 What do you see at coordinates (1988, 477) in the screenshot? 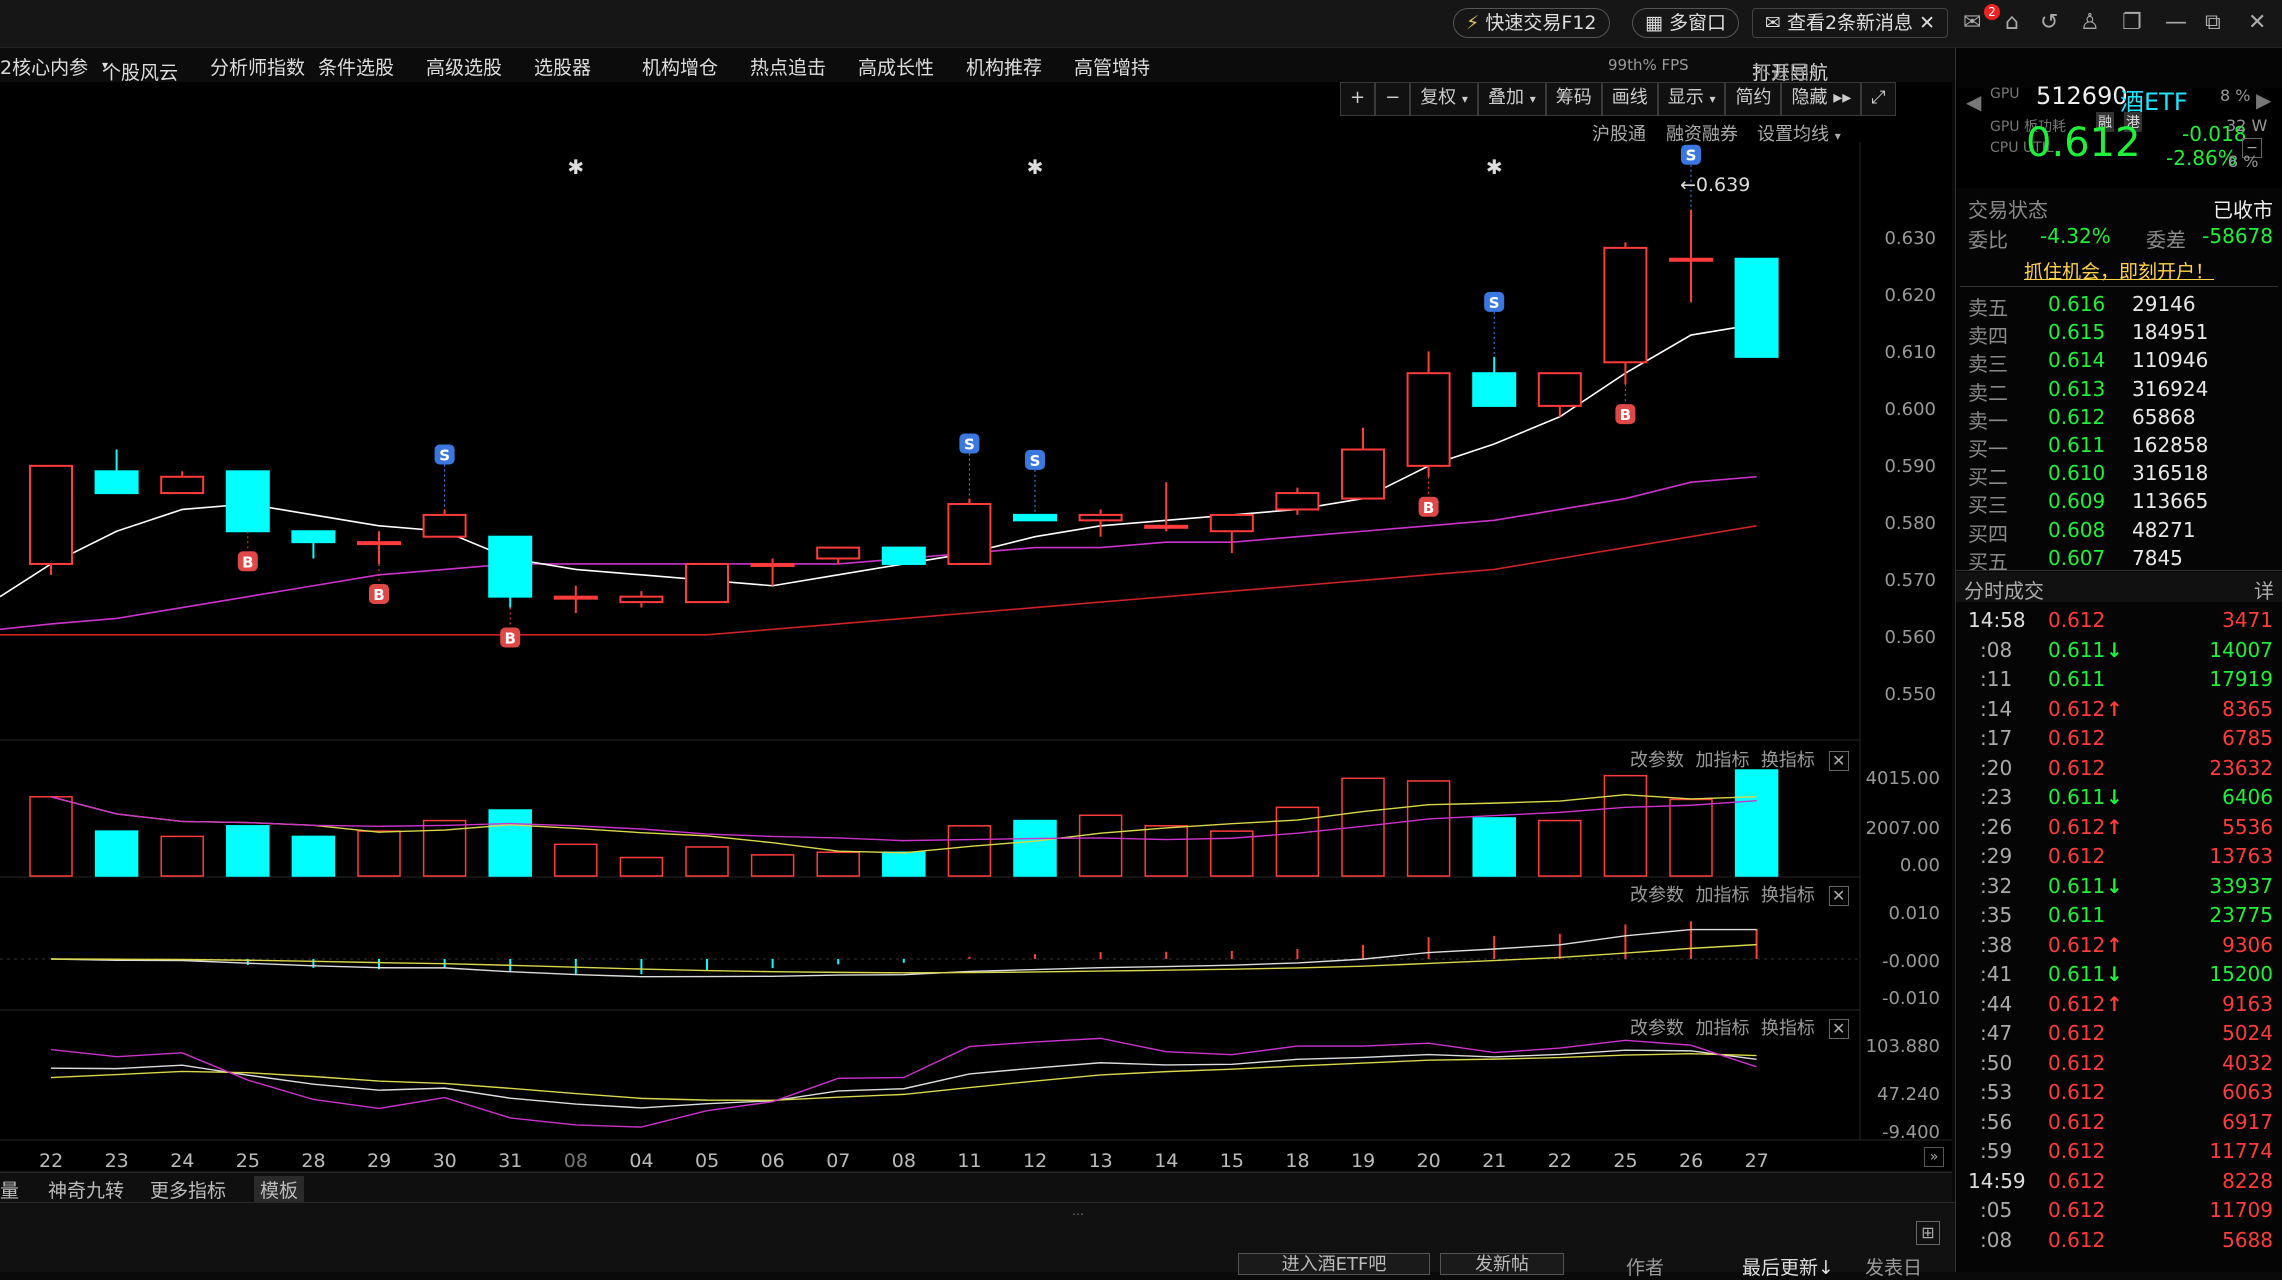
I see `book-level-label: 买二` at bounding box center [1988, 477].